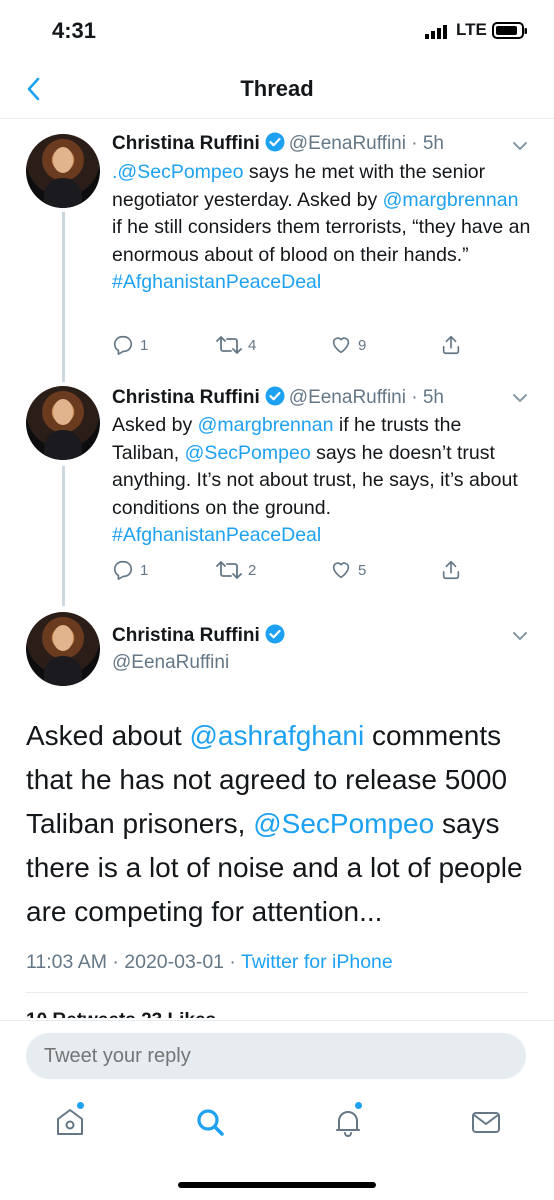  What do you see at coordinates (177, 172) in the screenshot?
I see `mention-link: .@SecPompeo` at bounding box center [177, 172].